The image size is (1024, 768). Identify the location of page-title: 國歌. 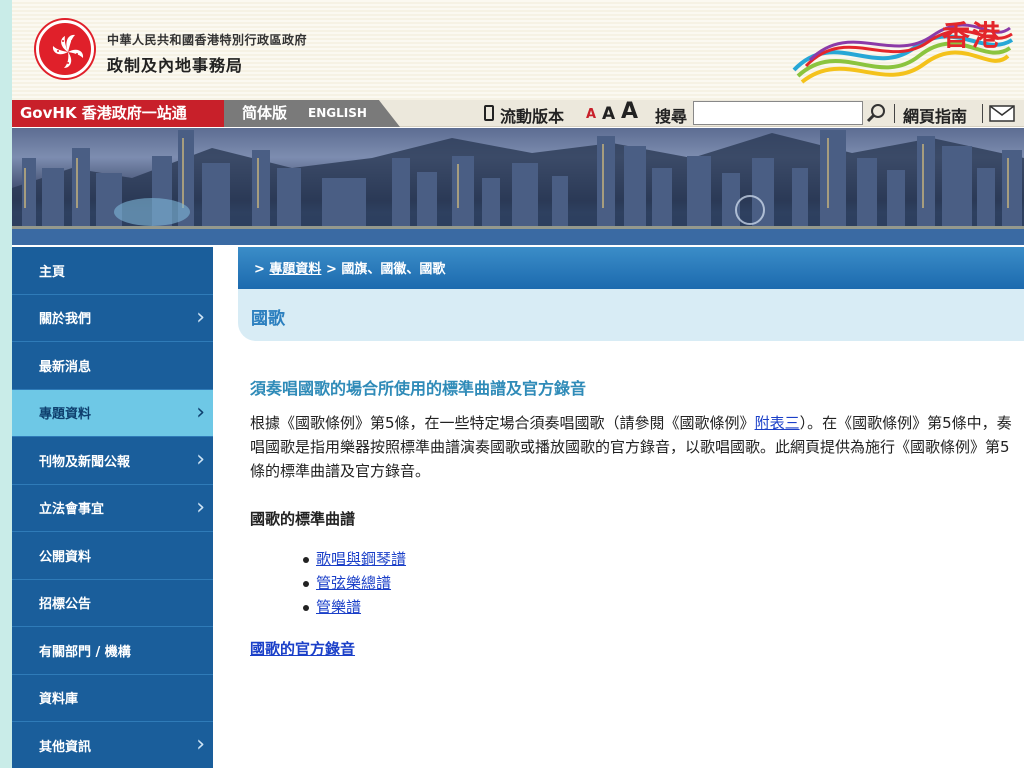
(268, 319).